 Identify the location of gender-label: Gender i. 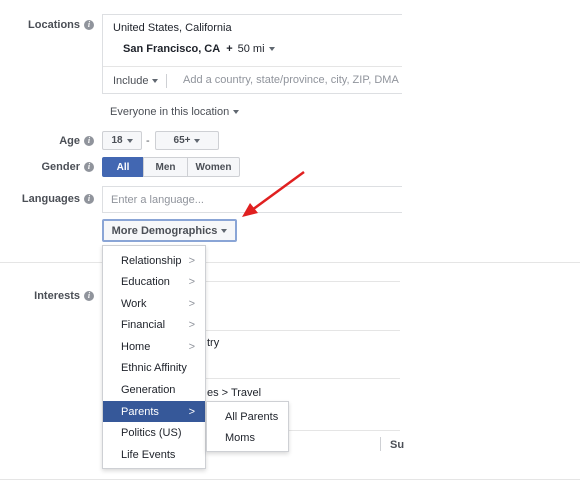
(67, 167).